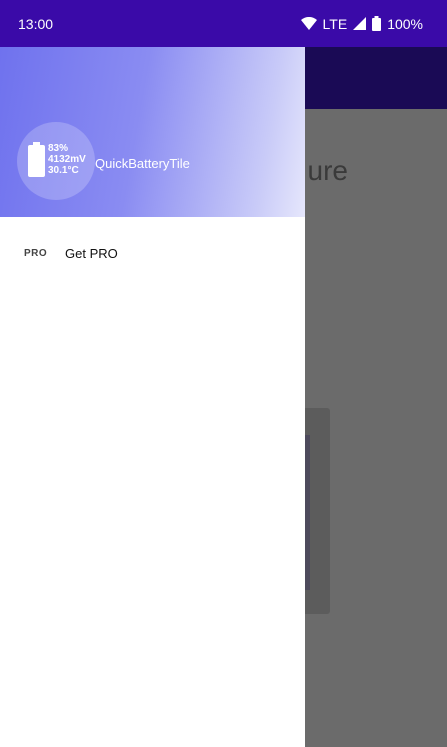 This screenshot has width=447, height=747. I want to click on app-name: QuickBatteryTile, so click(142, 163).